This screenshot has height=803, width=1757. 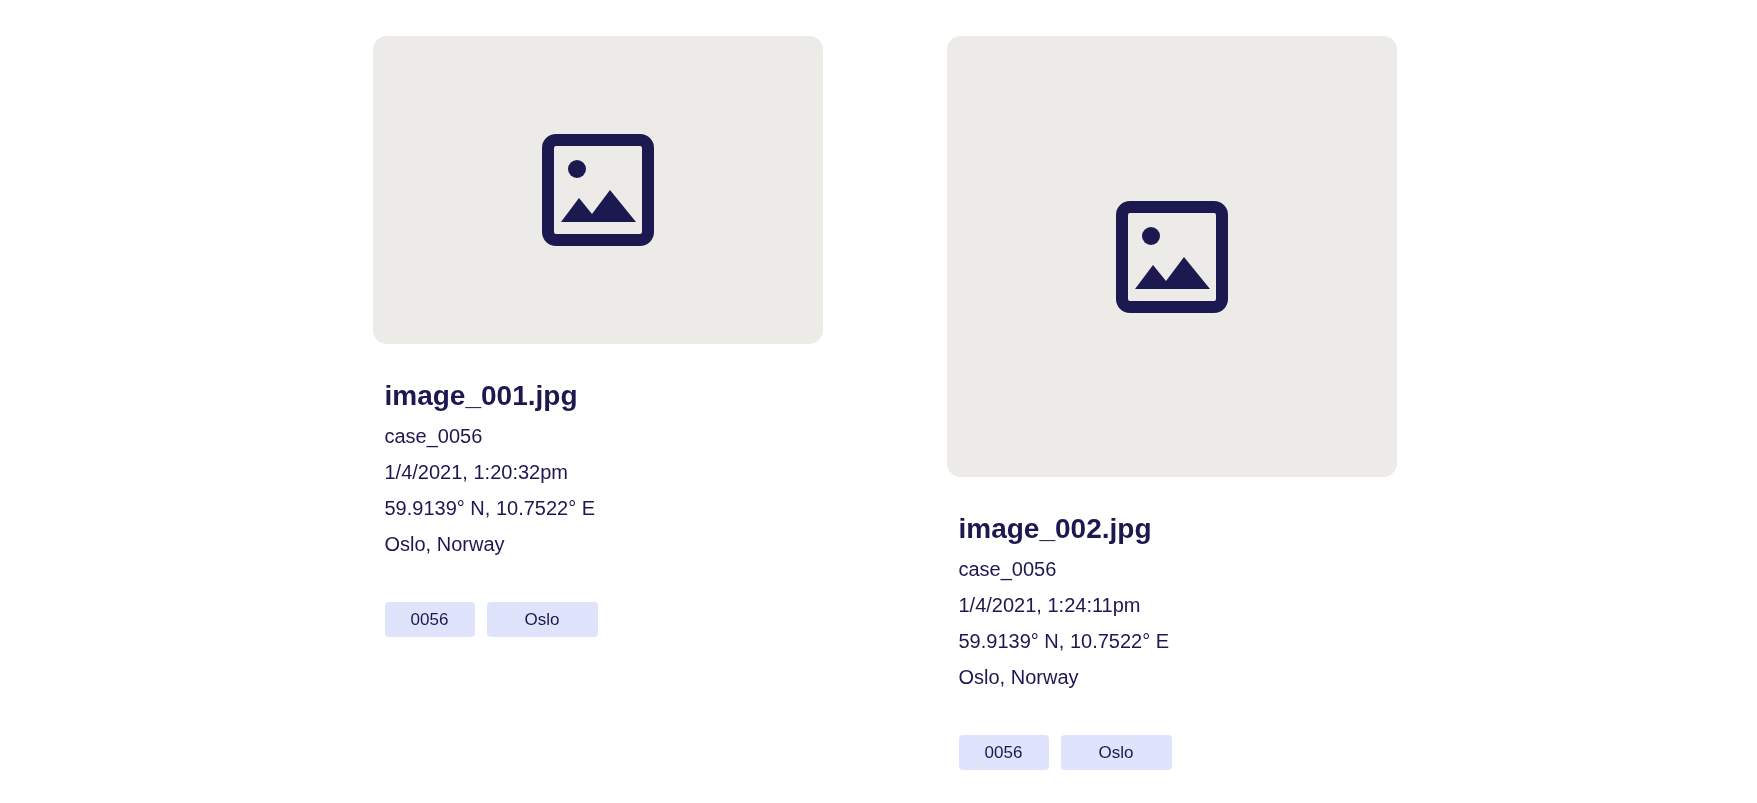 What do you see at coordinates (476, 472) in the screenshot?
I see `timestamp: 1/4/2021, 1:20:32pm` at bounding box center [476, 472].